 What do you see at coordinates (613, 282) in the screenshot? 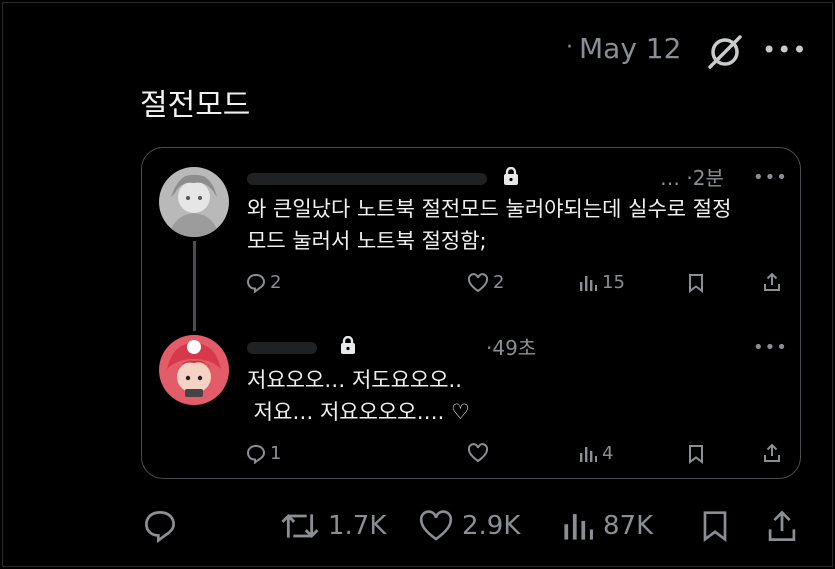
I see `views-count: 15` at bounding box center [613, 282].